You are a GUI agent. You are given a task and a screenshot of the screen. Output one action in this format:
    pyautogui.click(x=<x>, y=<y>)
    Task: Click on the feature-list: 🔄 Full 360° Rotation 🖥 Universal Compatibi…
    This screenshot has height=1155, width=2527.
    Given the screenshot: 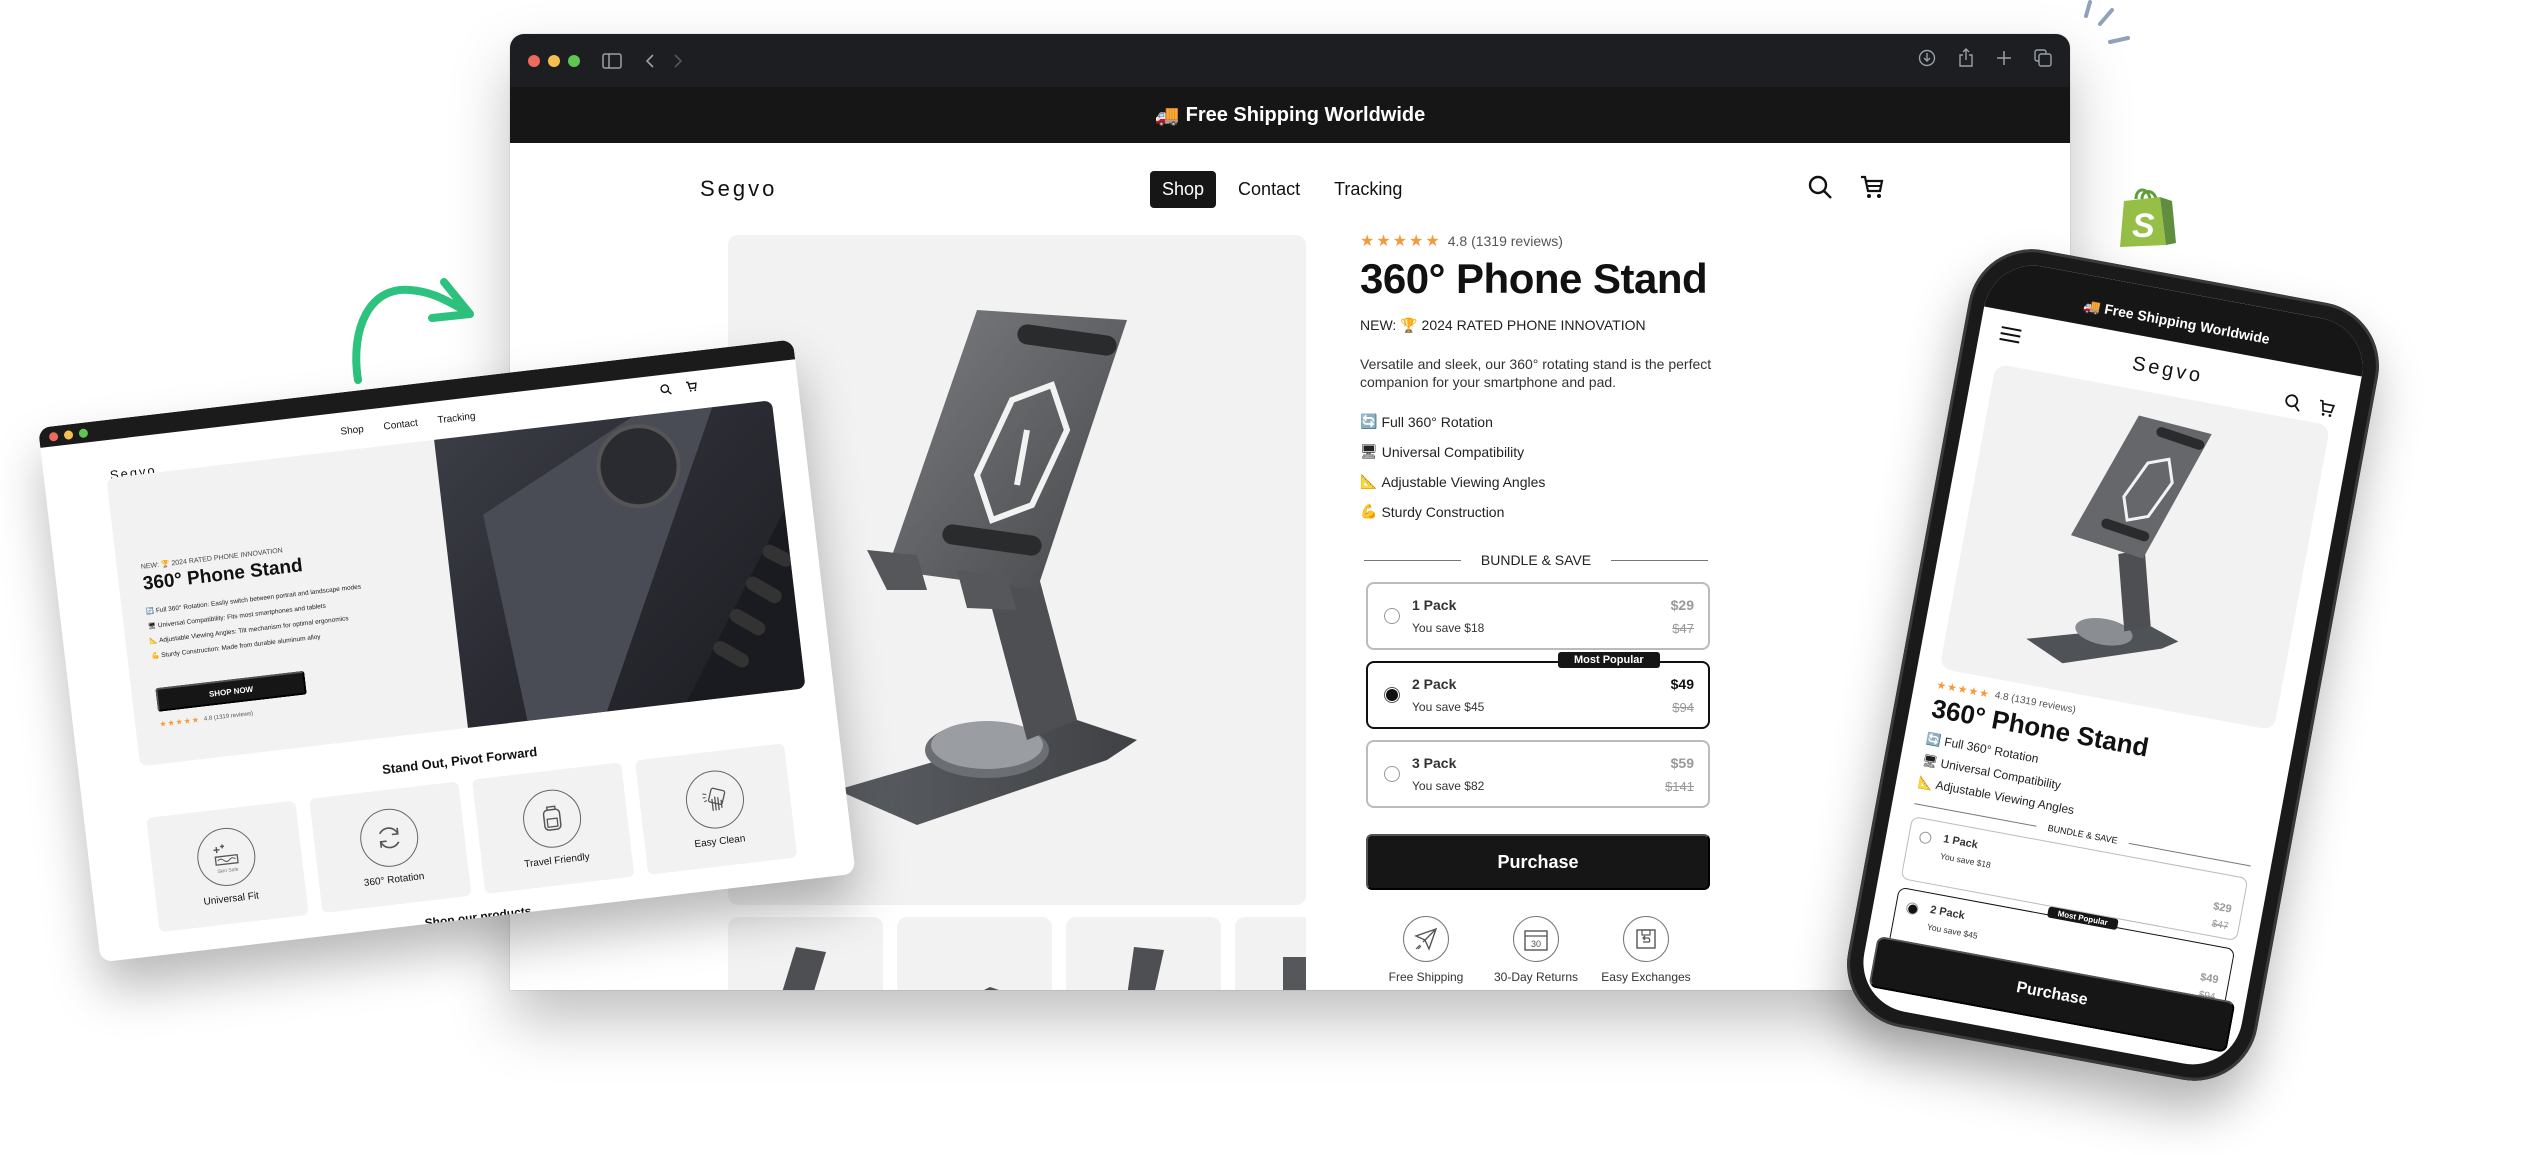 What is the action you would take?
    pyautogui.click(x=1540, y=466)
    